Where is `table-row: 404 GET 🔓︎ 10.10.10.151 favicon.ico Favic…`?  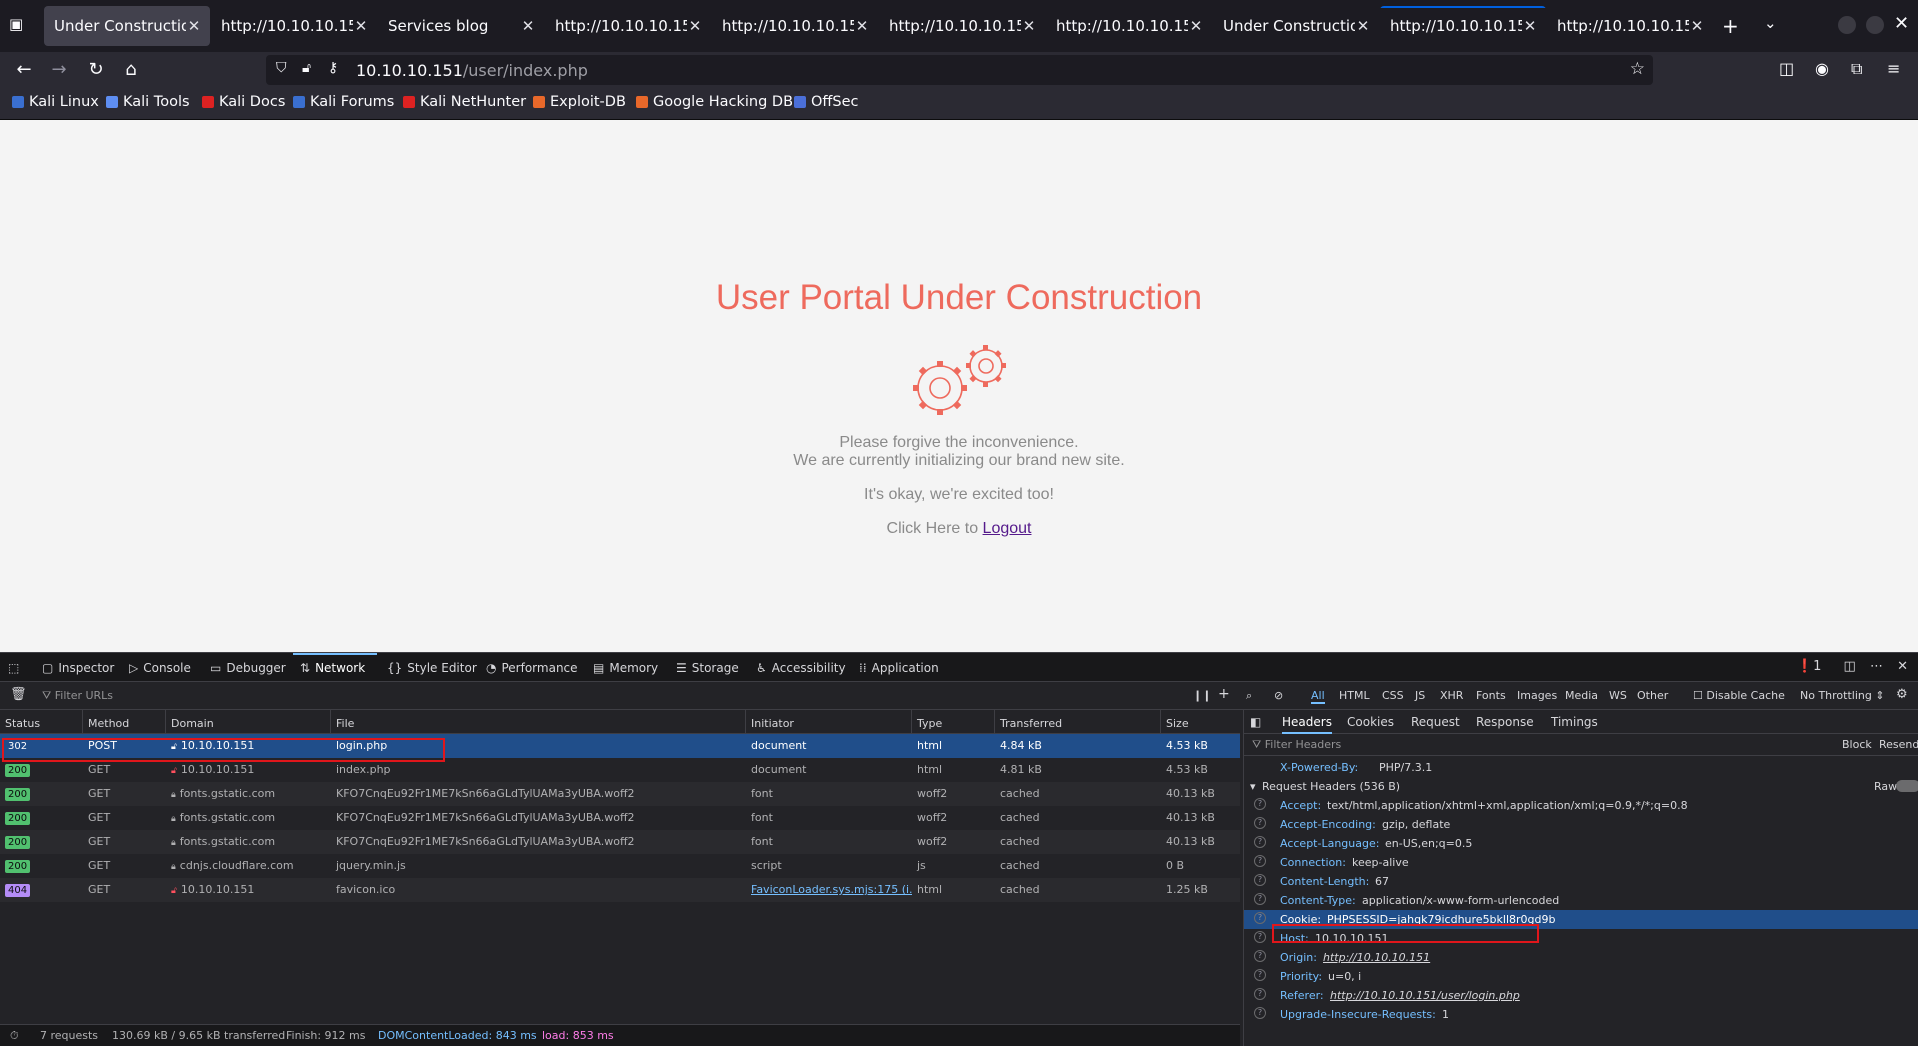 table-row: 404 GET 🔓︎ 10.10.10.151 favicon.ico Favic… is located at coordinates (620, 890).